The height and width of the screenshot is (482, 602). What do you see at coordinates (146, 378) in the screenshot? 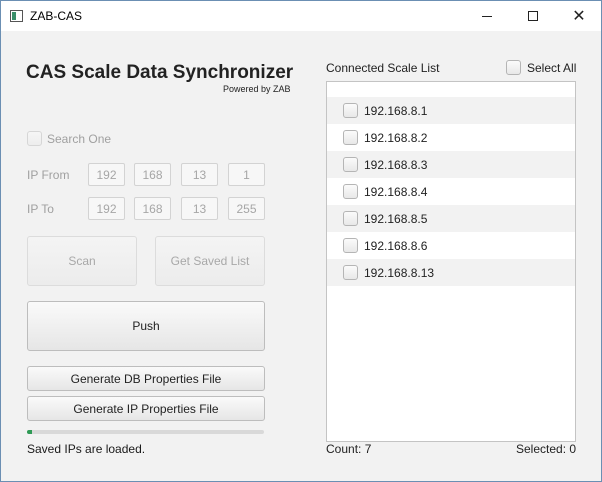
I see `generate-db-properties-button: Generate DB Properties File` at bounding box center [146, 378].